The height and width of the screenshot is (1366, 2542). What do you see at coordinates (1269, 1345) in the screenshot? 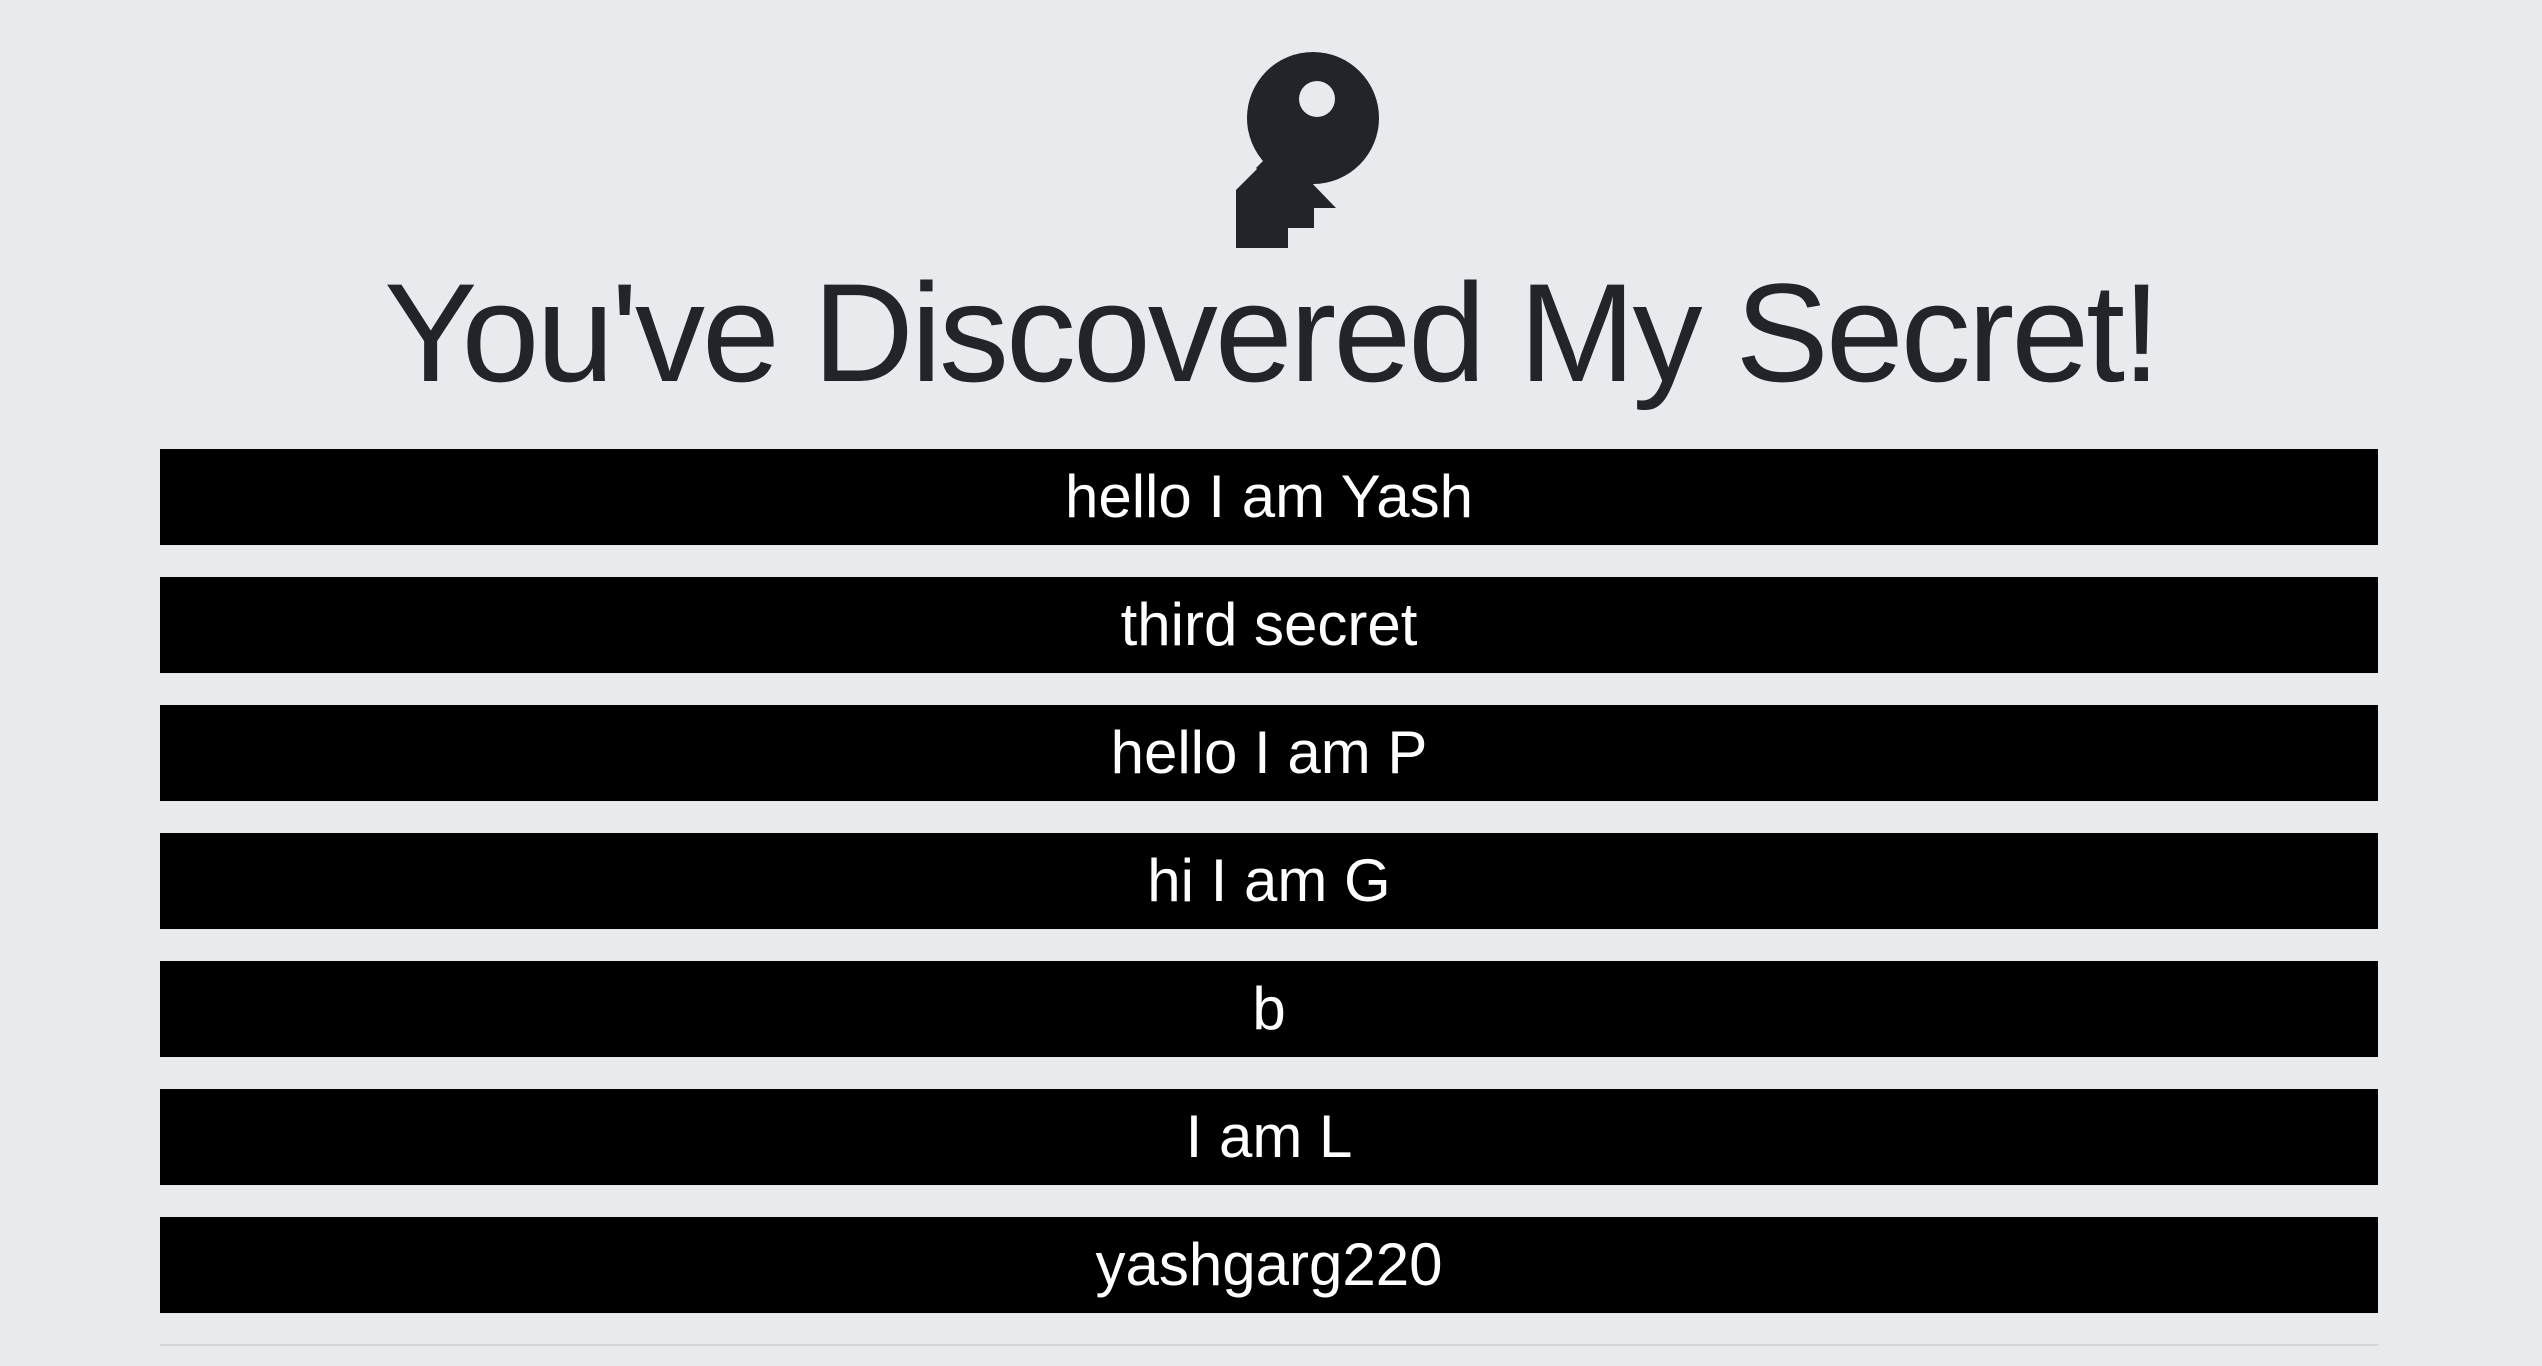
I see `bottom-divider` at bounding box center [1269, 1345].